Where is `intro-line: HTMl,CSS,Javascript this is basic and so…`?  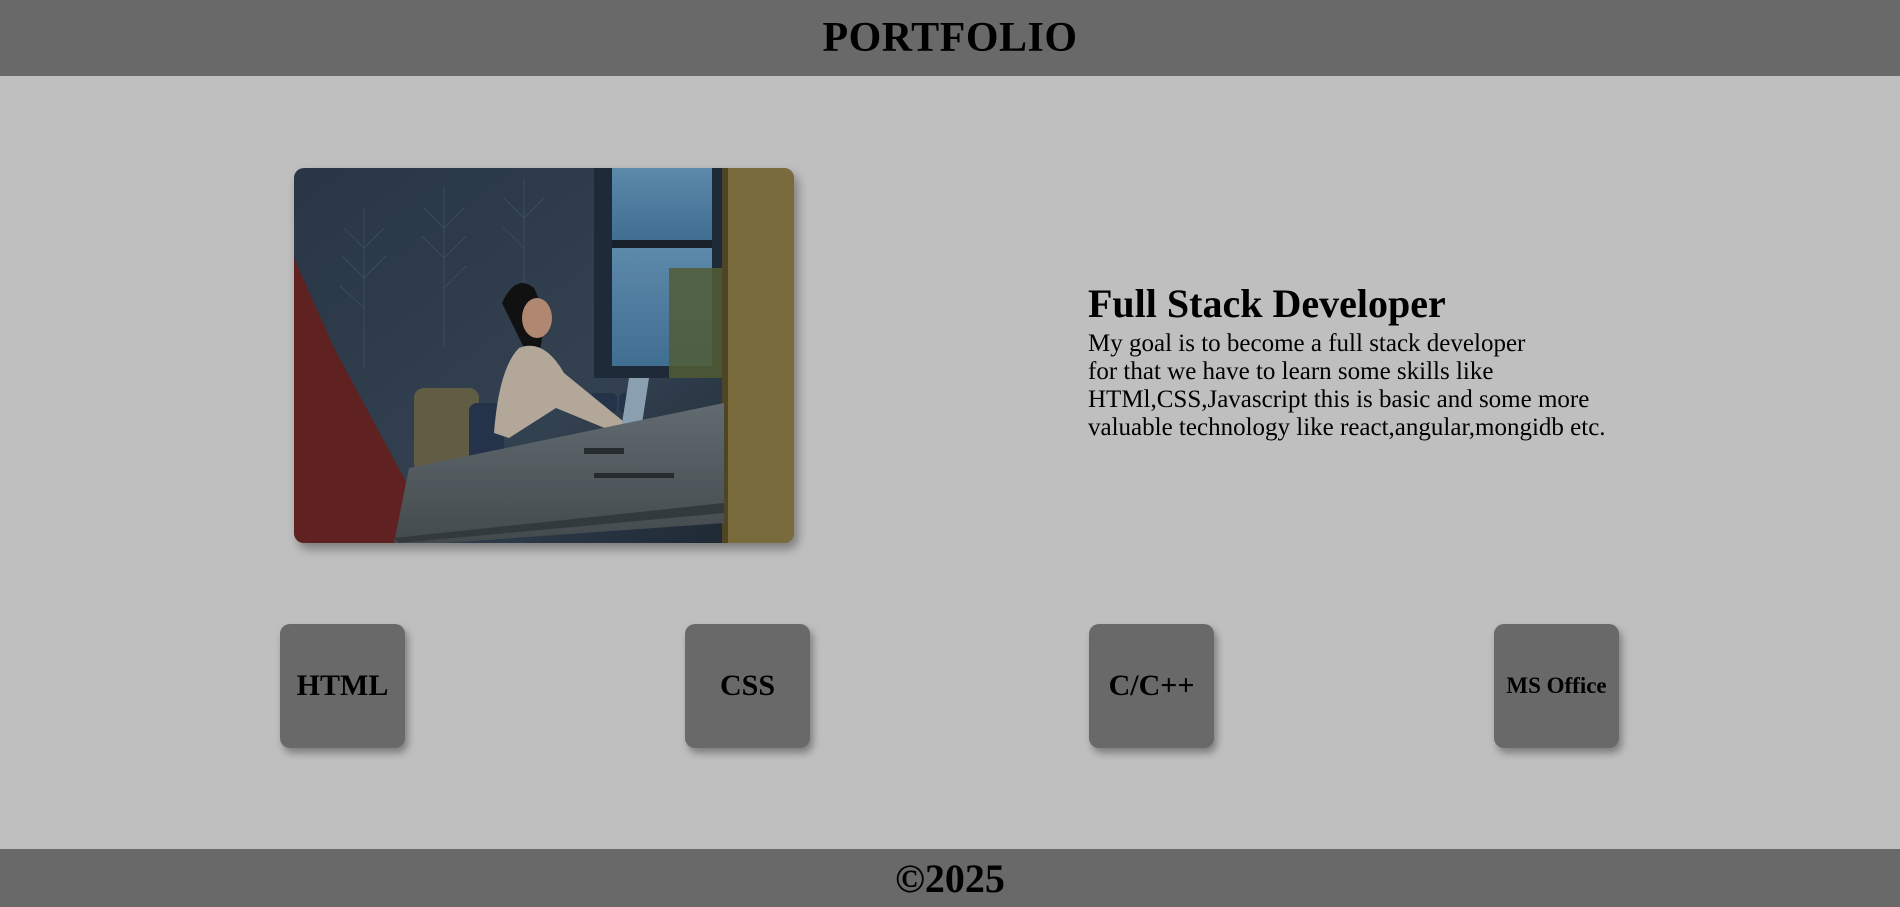
intro-line: HTMl,CSS,Javascript this is basic and so… is located at coordinates (1339, 399).